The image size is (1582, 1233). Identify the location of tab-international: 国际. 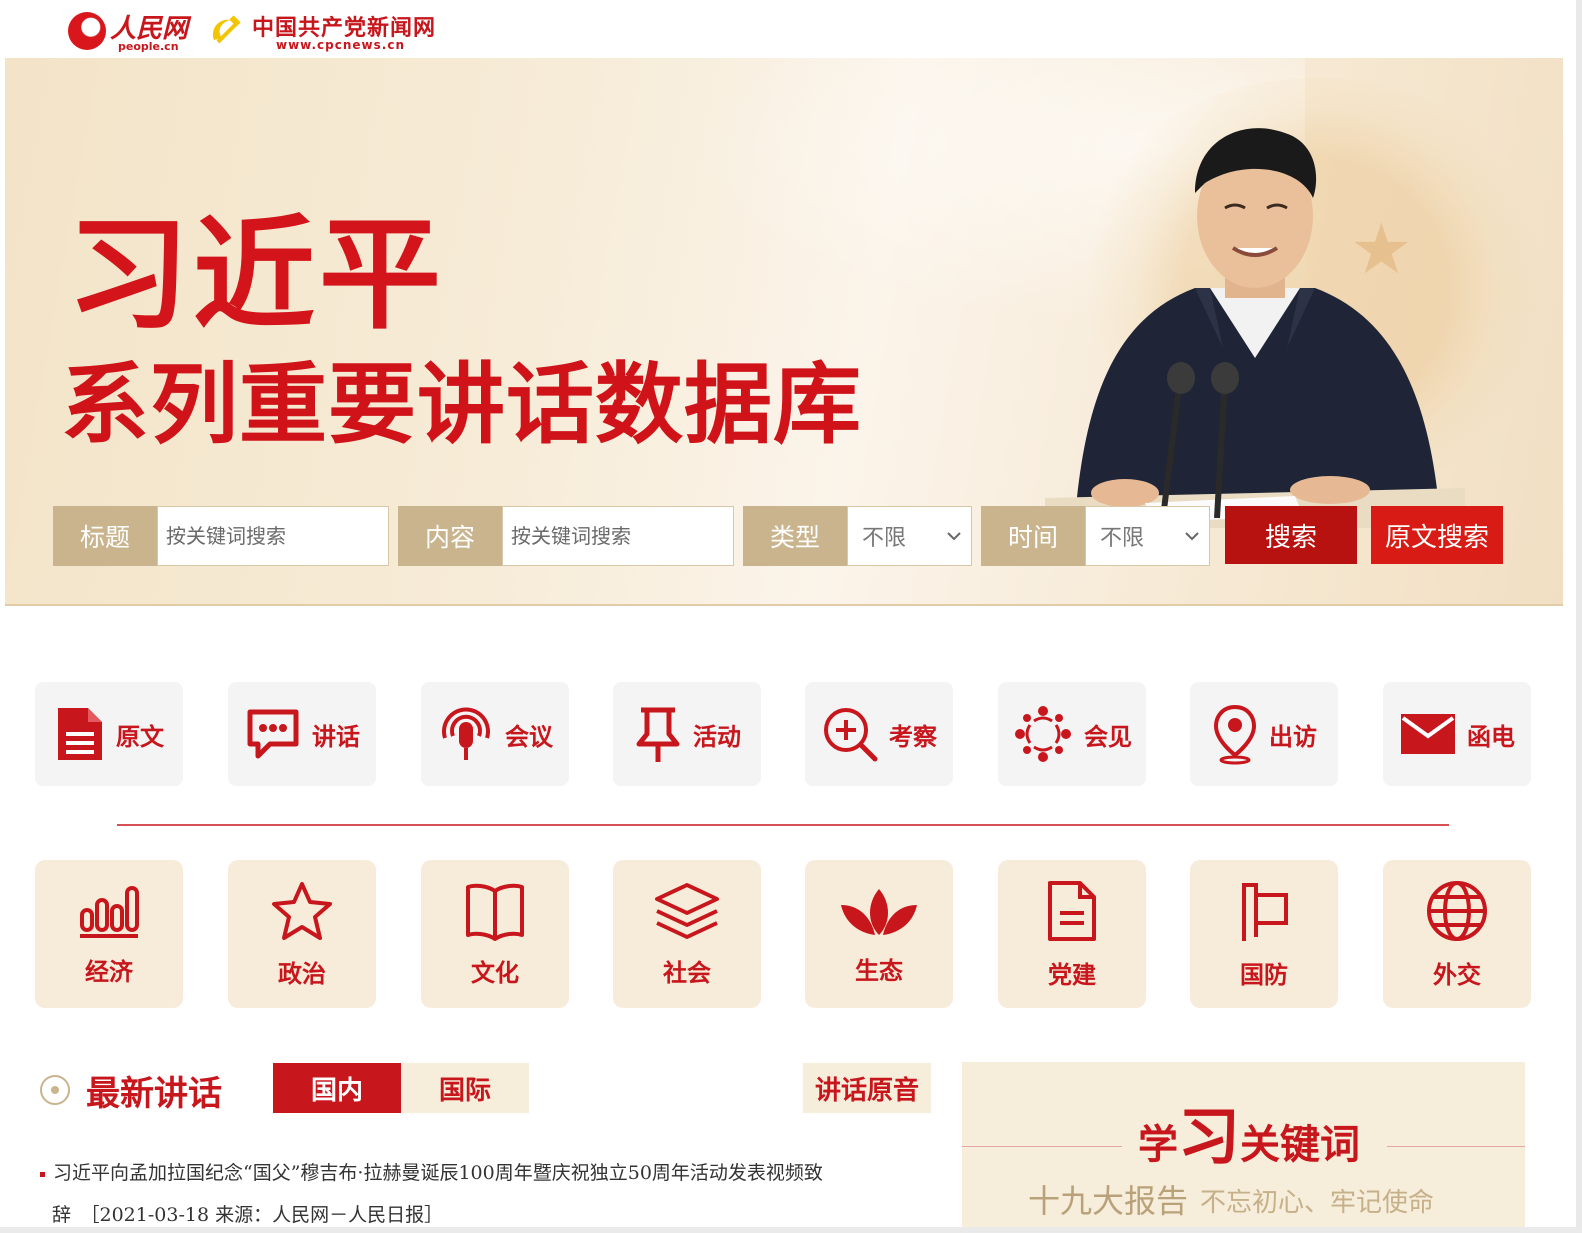
(465, 1088).